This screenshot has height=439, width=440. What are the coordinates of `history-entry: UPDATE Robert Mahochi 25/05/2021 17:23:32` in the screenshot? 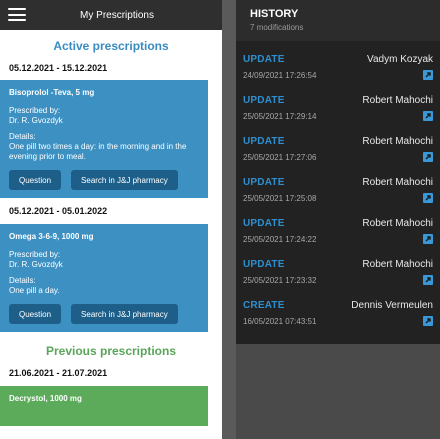 It's located at (338, 269).